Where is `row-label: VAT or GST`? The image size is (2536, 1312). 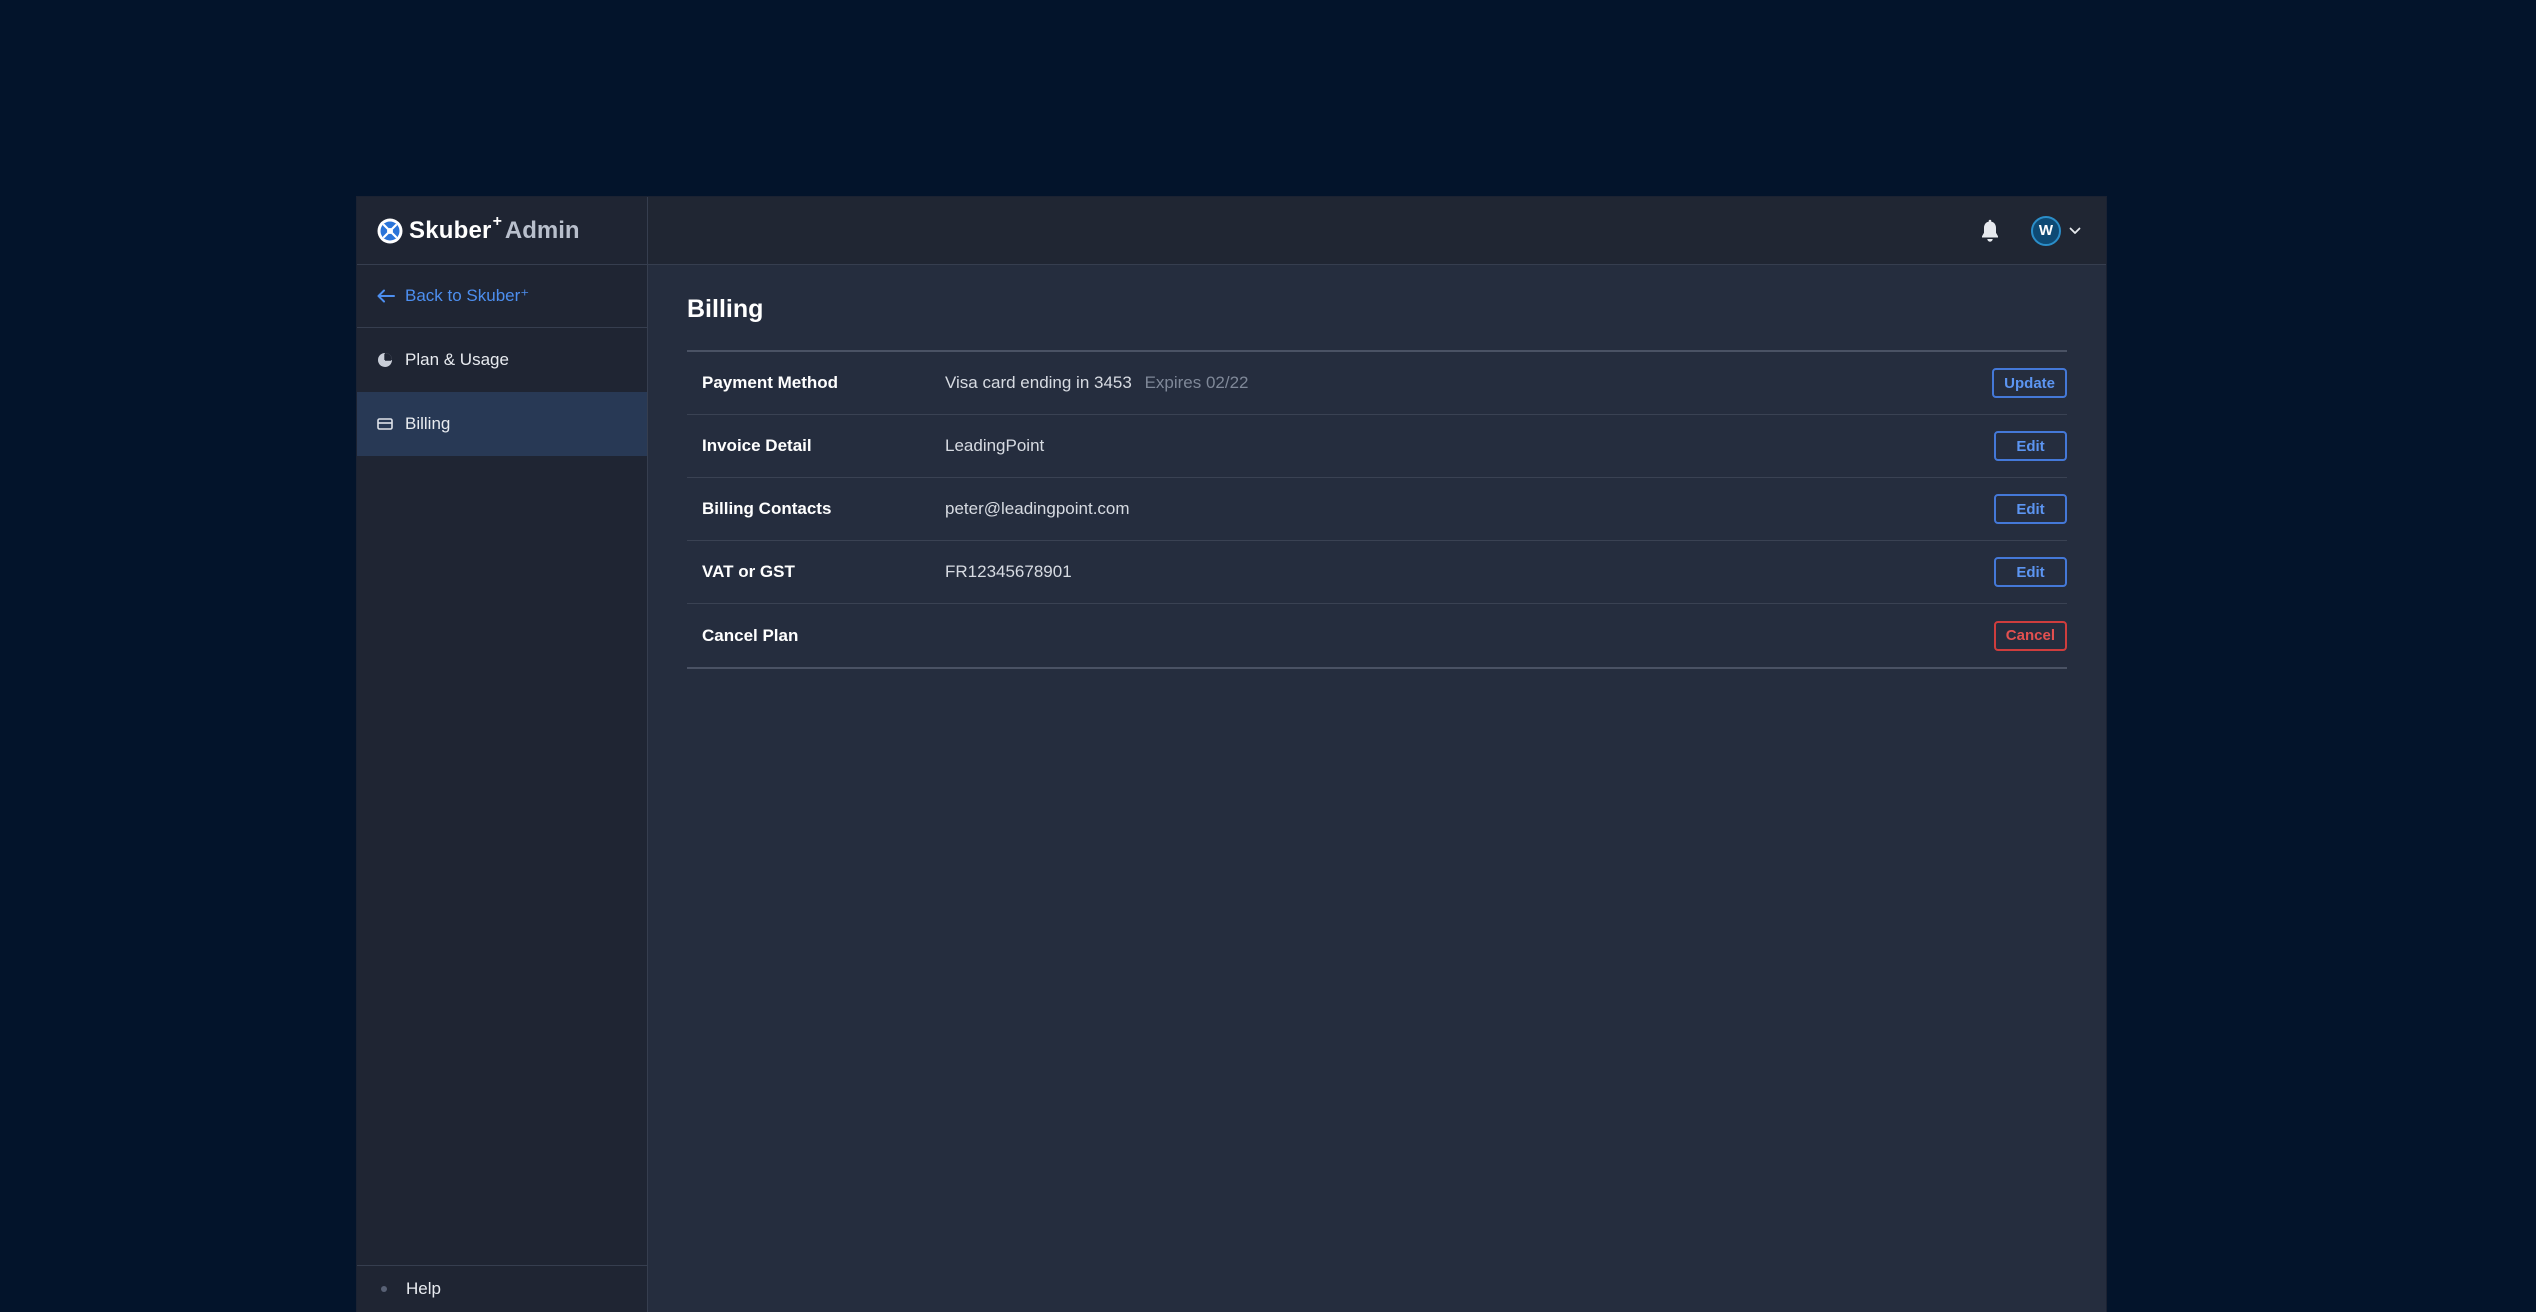 row-label: VAT or GST is located at coordinates (748, 571).